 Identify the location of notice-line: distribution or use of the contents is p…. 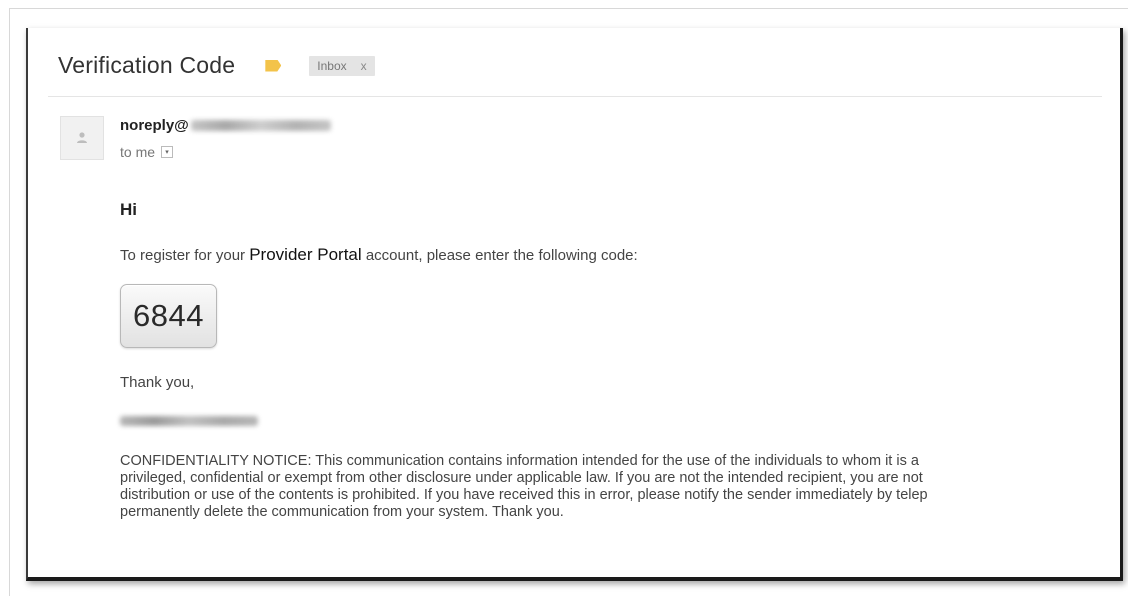
(524, 495).